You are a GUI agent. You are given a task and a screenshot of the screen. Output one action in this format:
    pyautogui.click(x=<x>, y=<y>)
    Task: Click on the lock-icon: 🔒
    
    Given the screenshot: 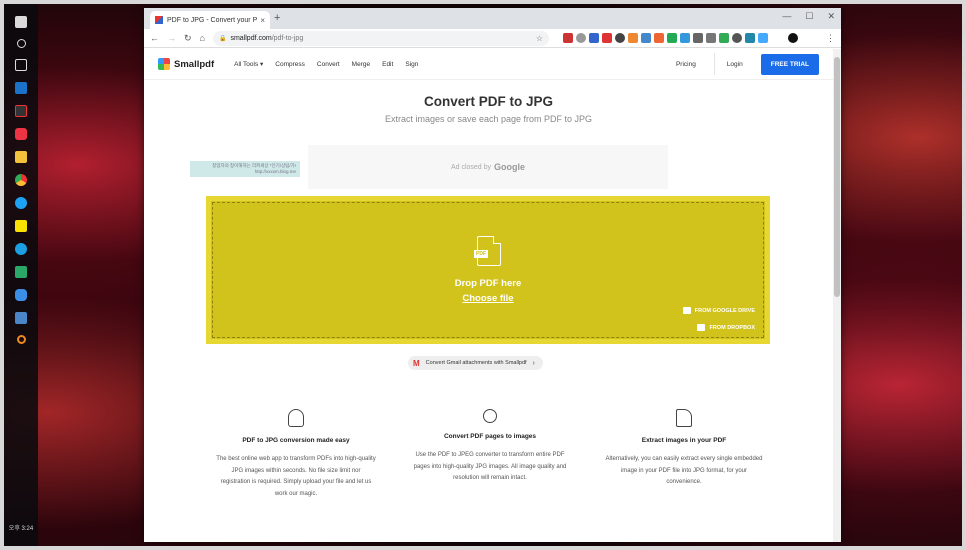 What is the action you would take?
    pyautogui.click(x=222, y=38)
    